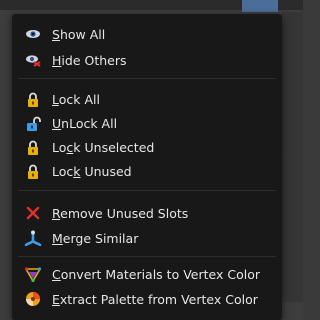  Describe the element at coordinates (155, 299) in the screenshot. I see `menu-item-label: Extract Palette from Vertex Color` at that location.